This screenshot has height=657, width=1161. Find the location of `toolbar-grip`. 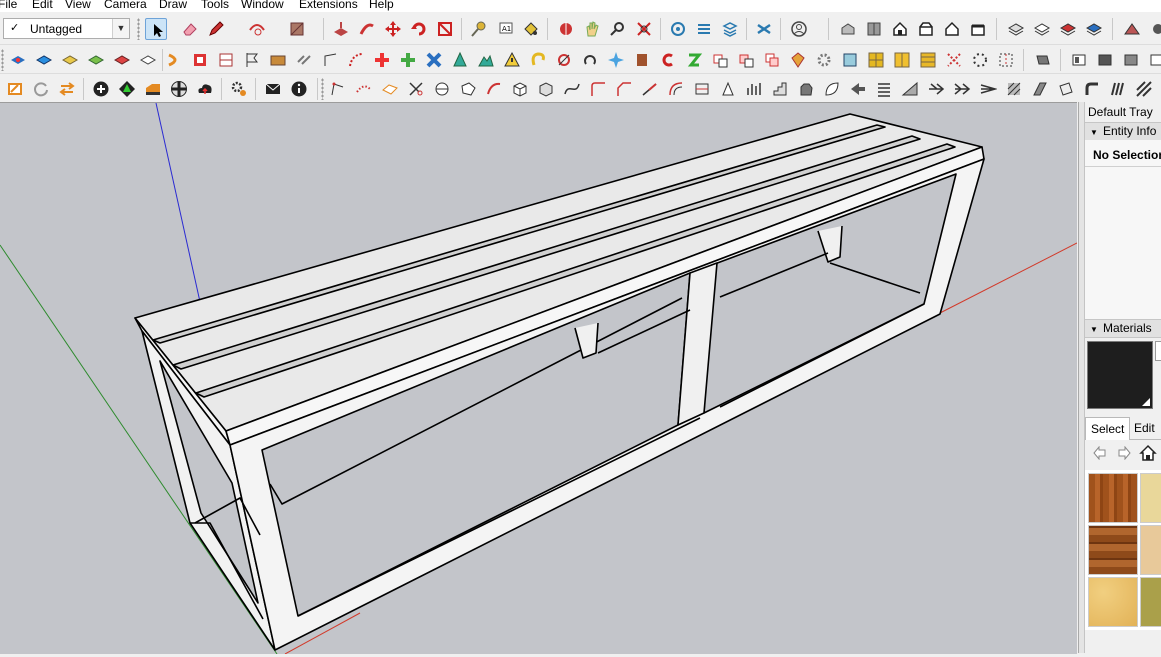

toolbar-grip is located at coordinates (322, 89).